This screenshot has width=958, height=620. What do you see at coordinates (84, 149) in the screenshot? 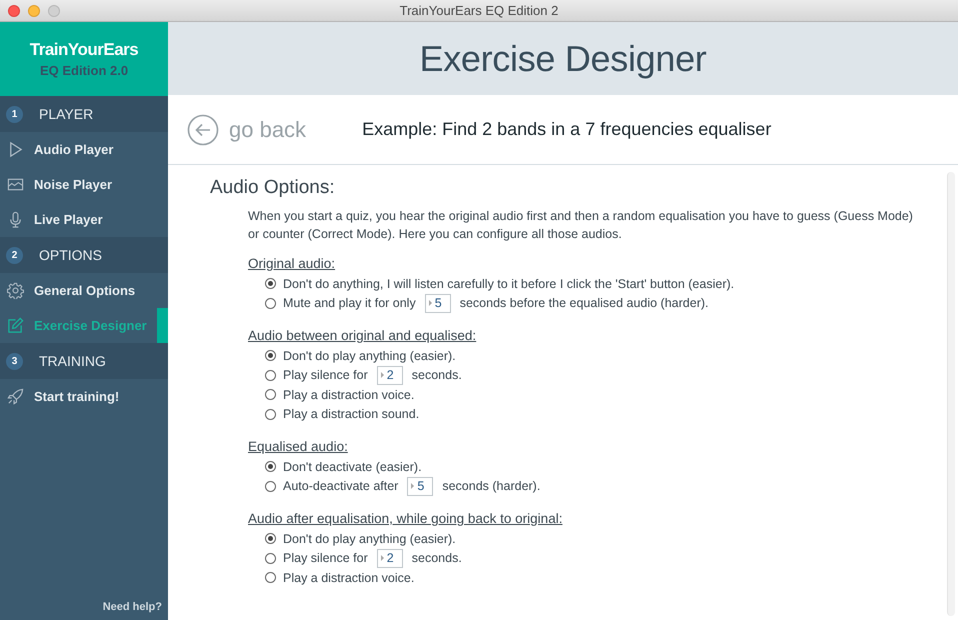
I see `sidebar-item: Audio Player` at bounding box center [84, 149].